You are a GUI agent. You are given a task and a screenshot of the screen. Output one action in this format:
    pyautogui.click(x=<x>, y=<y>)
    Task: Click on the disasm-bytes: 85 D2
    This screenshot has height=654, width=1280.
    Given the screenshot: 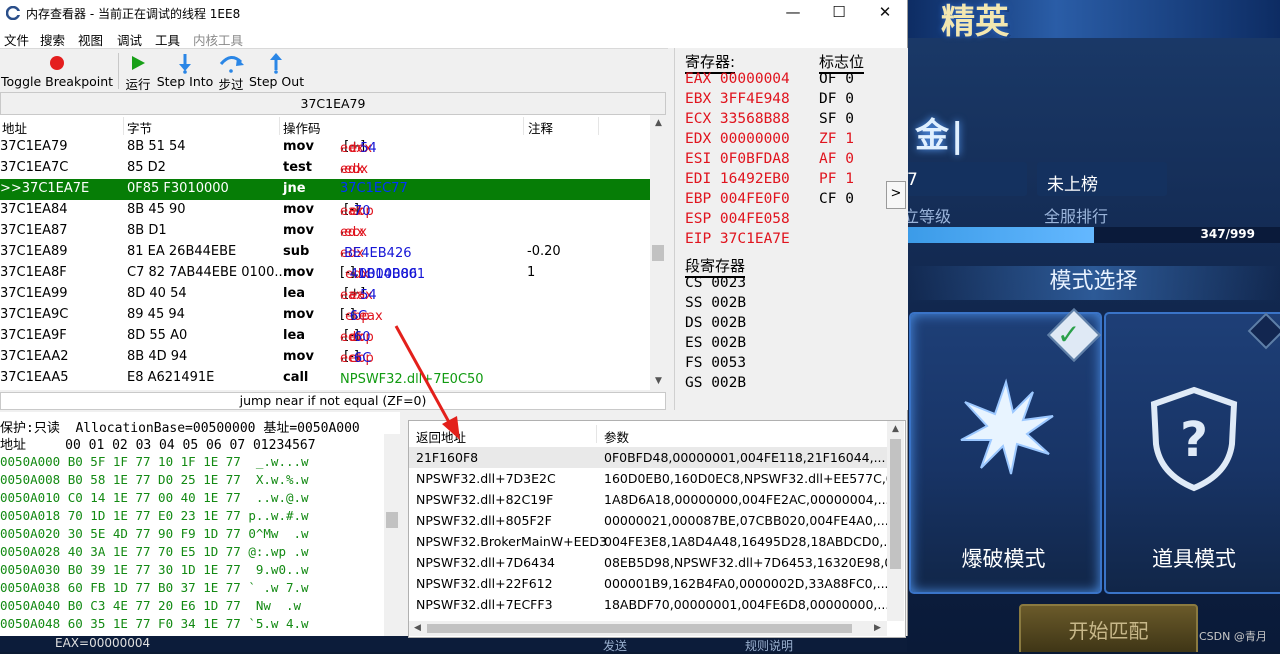 What is the action you would take?
    pyautogui.click(x=146, y=167)
    